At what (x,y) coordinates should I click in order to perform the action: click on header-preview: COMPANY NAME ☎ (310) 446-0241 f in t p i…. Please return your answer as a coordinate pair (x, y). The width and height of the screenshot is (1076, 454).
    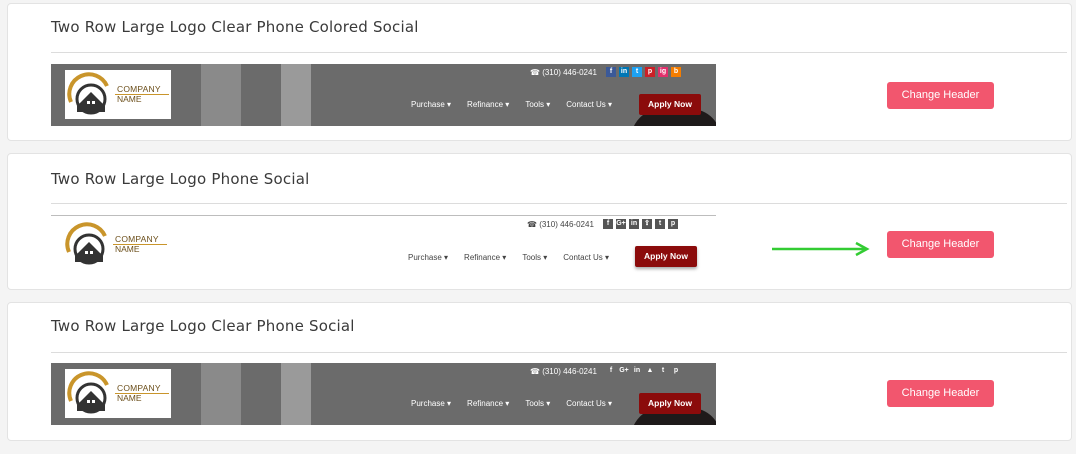
    Looking at the image, I should click on (383, 95).